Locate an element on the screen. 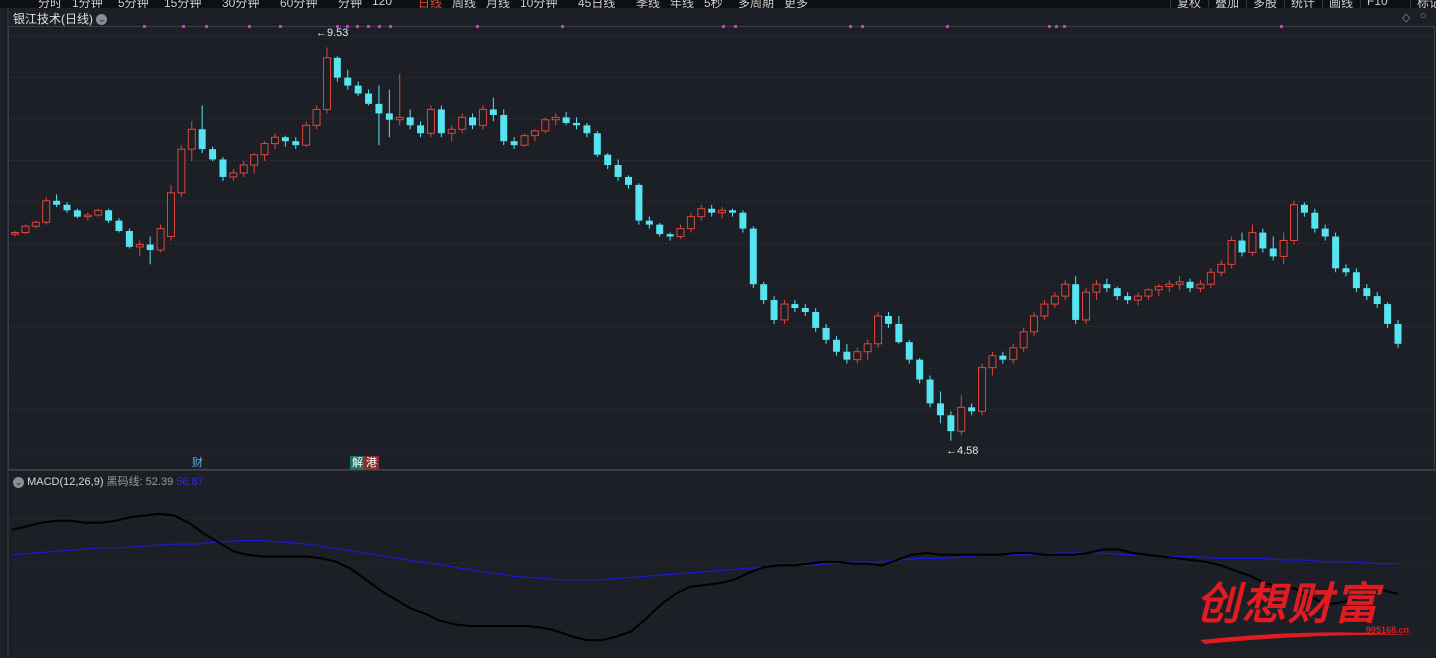 This screenshot has width=1436, height=658. panel-close-icon: ○ is located at coordinates (1423, 16).